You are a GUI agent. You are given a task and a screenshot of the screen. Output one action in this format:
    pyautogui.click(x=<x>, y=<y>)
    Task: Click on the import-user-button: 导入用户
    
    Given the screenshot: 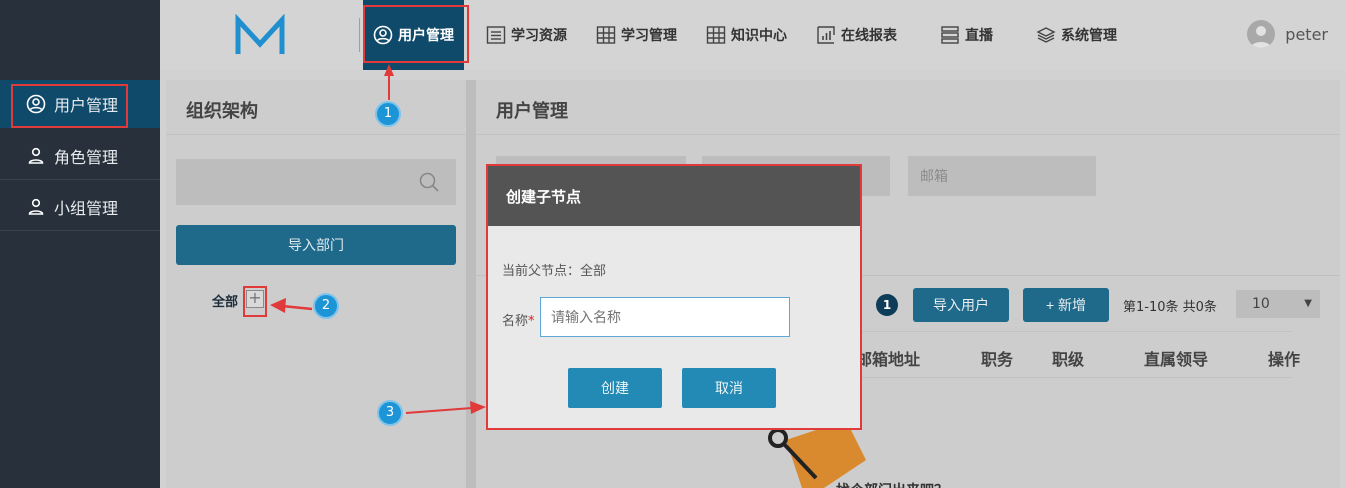 What is the action you would take?
    pyautogui.click(x=961, y=305)
    